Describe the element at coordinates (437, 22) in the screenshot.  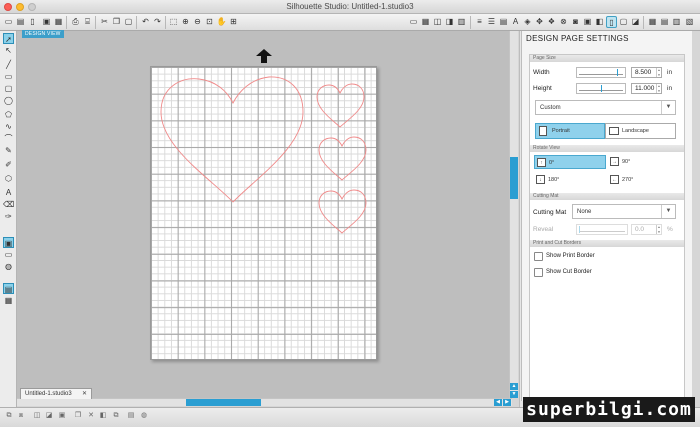
I see `cut-settings-icon: ◫` at that location.